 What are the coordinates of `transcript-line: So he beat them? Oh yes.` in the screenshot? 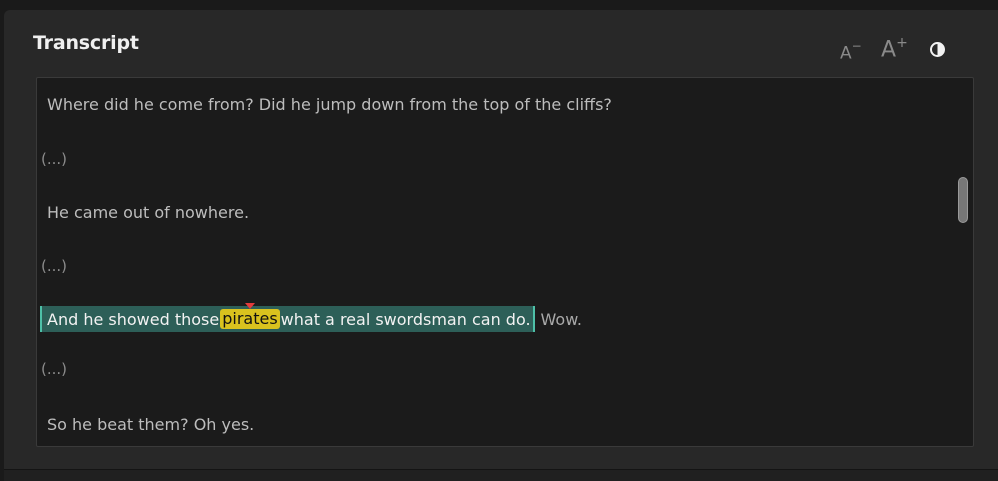 It's located at (150, 424).